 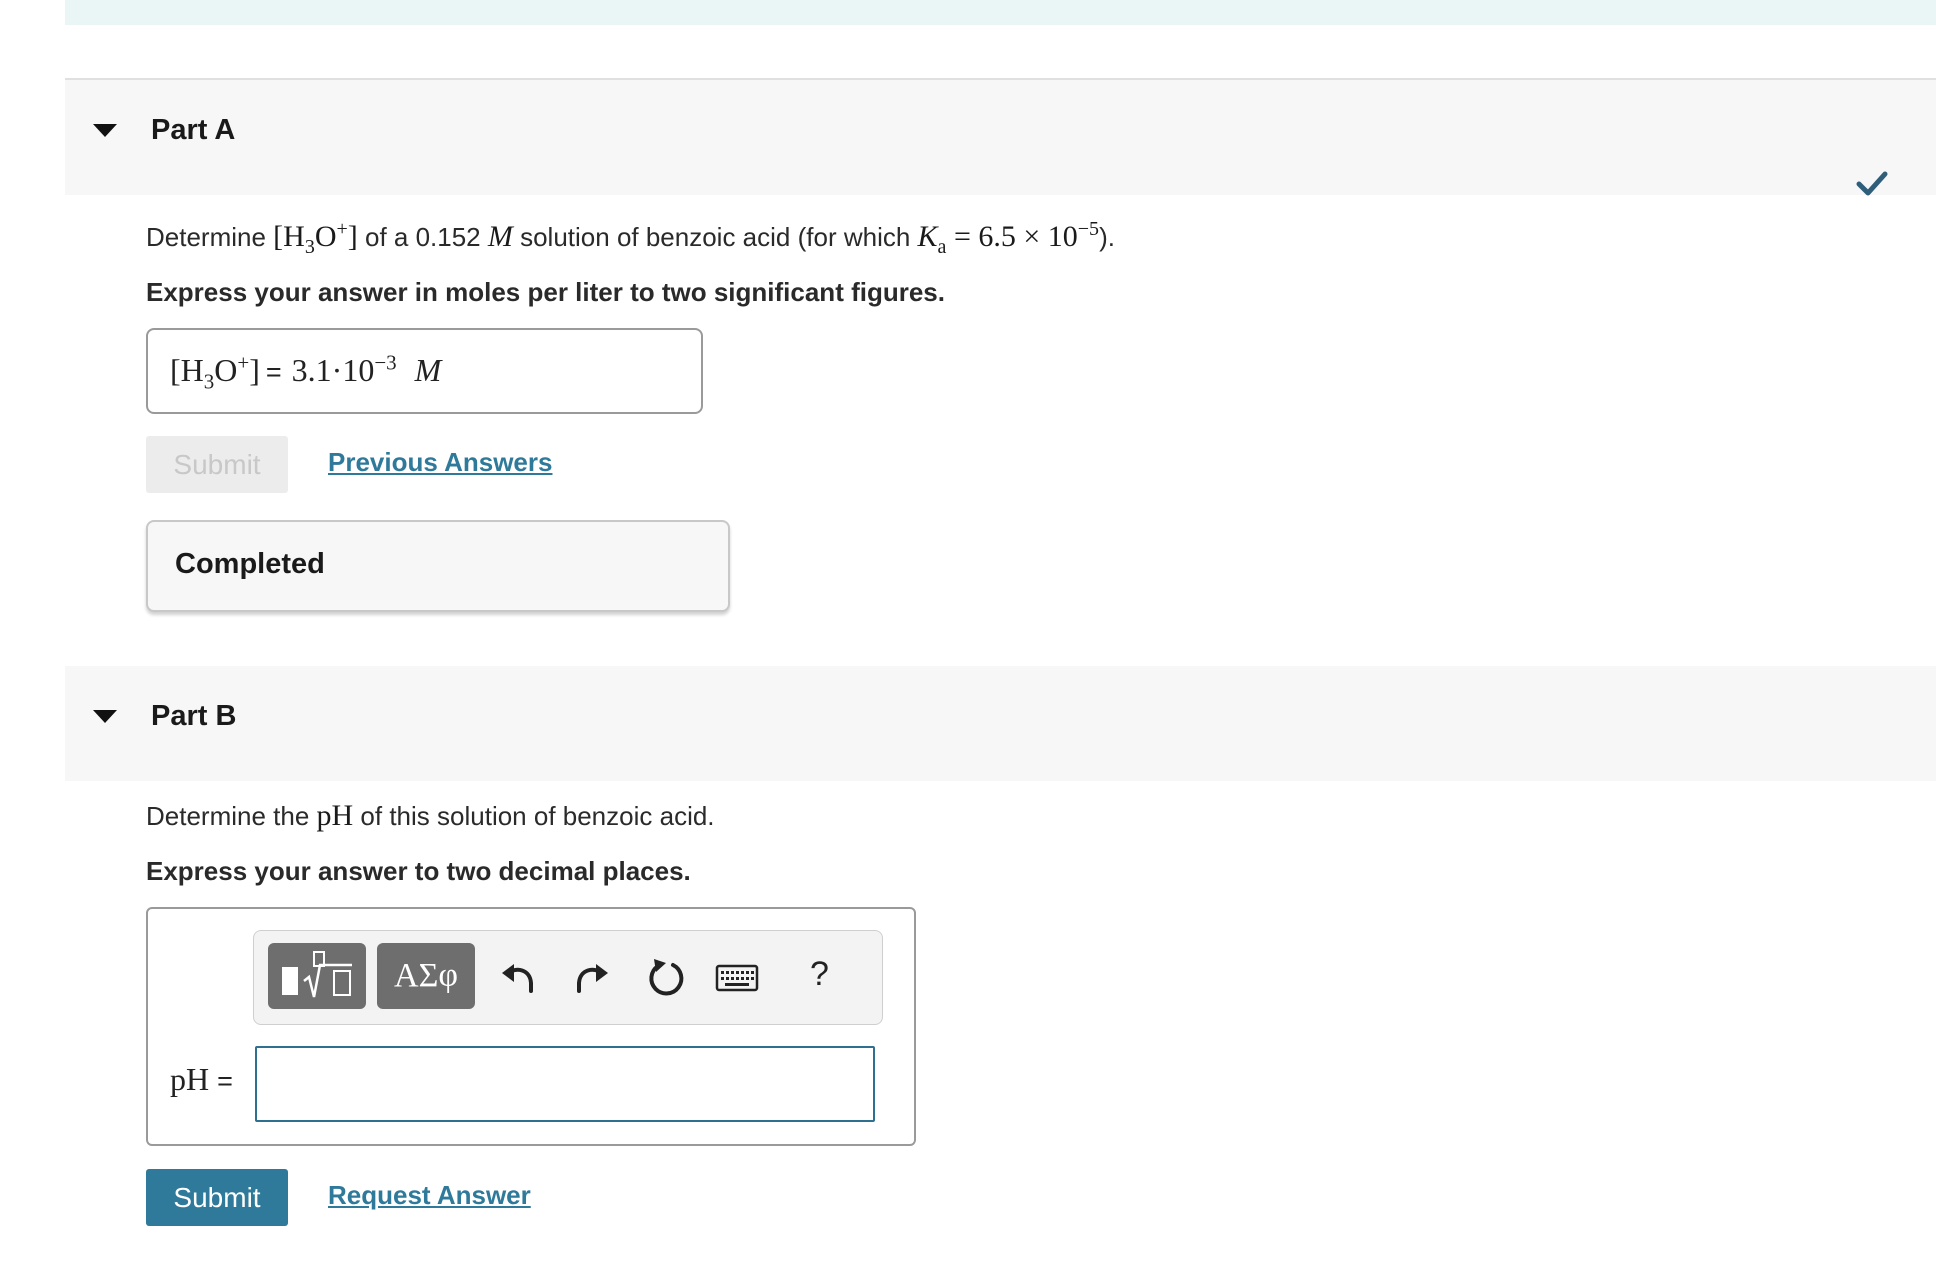 I want to click on feedback-box: Completed, so click(x=438, y=566).